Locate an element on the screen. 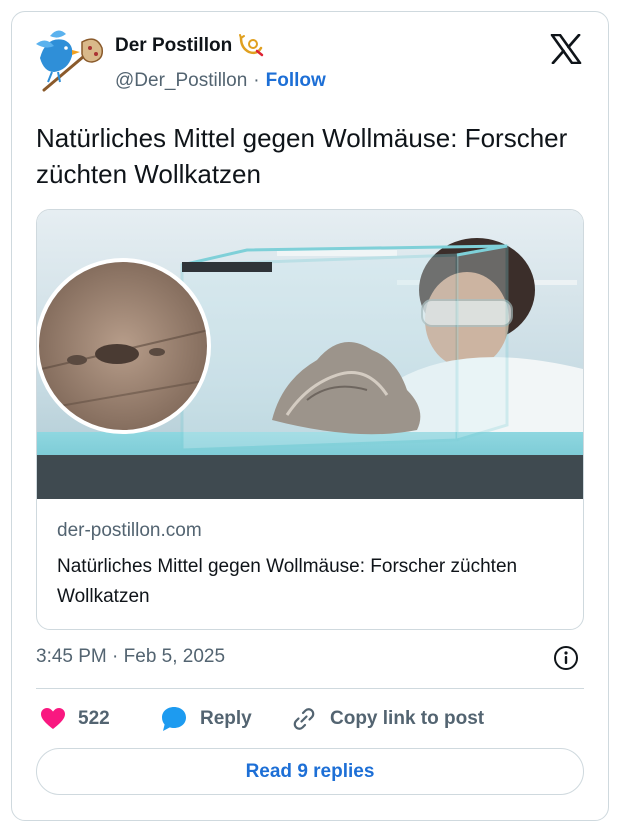 Image resolution: width=620 pixels, height=832 pixels. copy-link-button: Copy link to post is located at coordinates (387, 719).